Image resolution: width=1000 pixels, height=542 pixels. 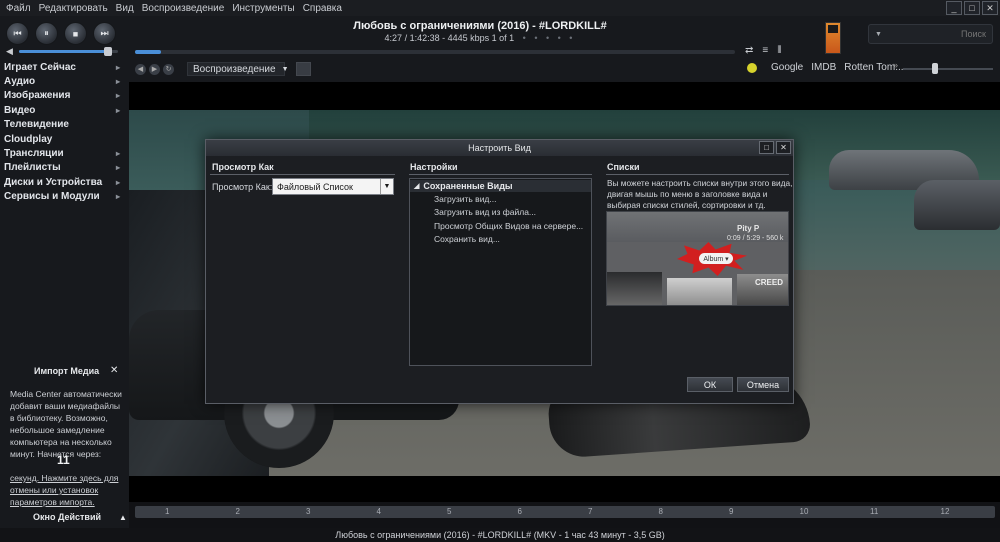 What do you see at coordinates (40, 67) in the screenshot?
I see `sidebar-item-label: Играет Сейчас` at bounding box center [40, 67].